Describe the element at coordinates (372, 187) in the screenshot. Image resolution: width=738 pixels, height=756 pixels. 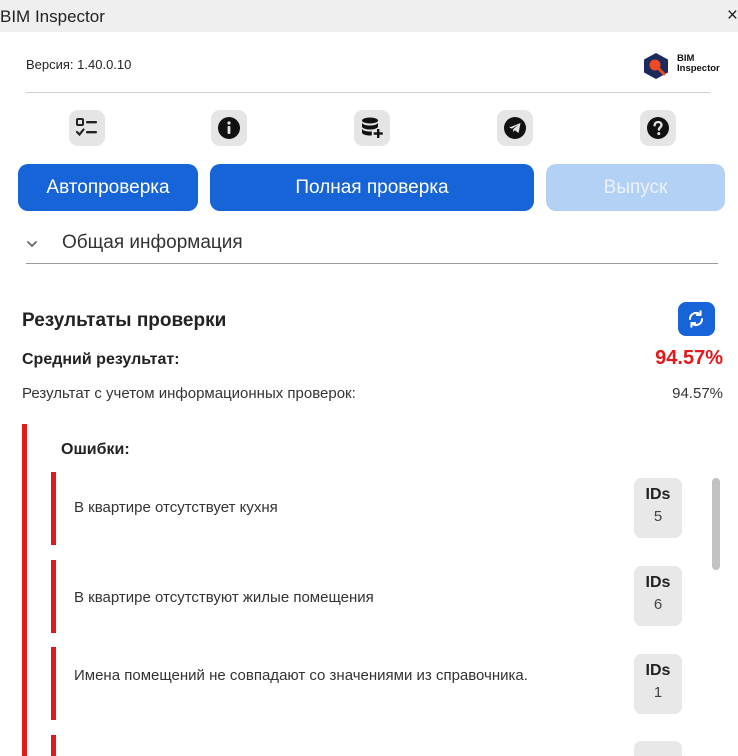
I see `full-check-button: Полная проверка` at that location.